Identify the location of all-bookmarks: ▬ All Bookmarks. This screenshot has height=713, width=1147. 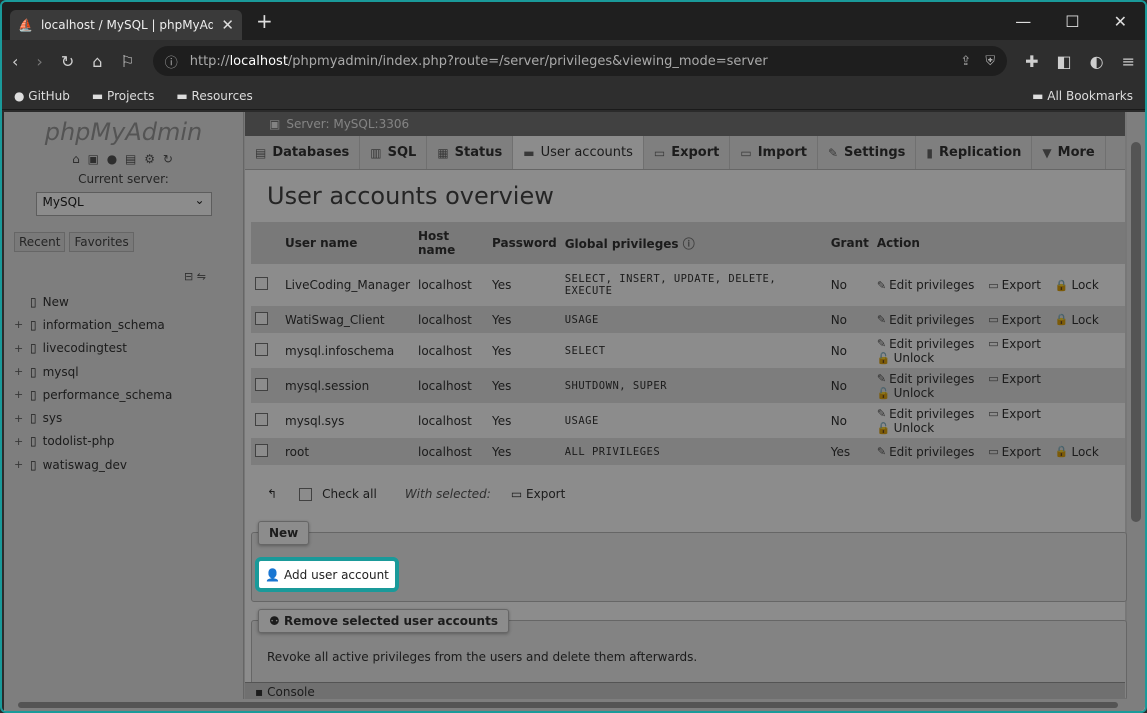
(1082, 96).